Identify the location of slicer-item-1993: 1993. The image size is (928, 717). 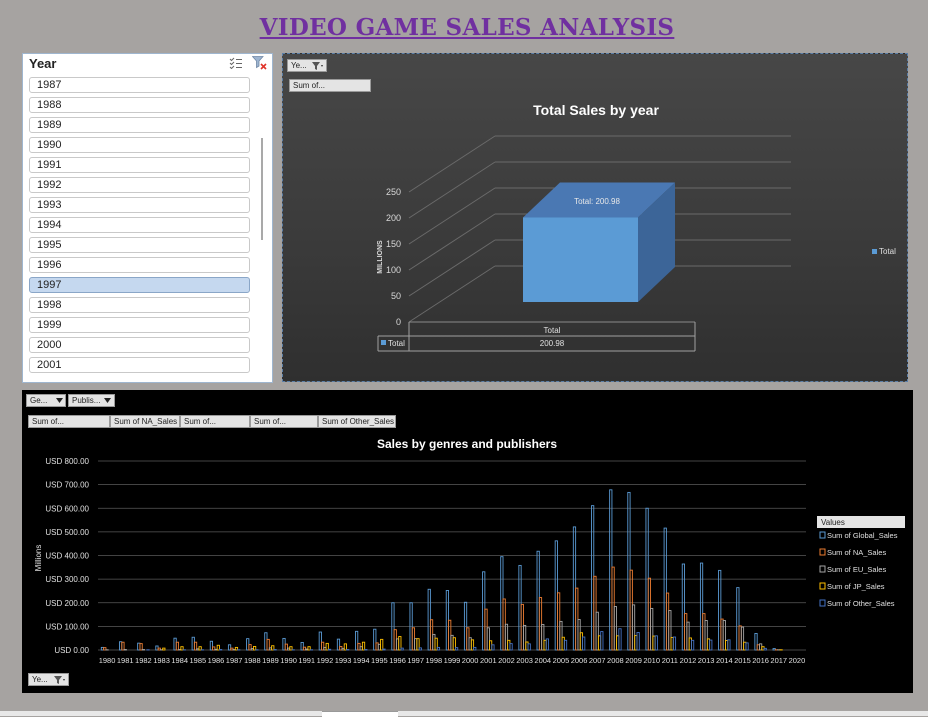
(139, 205).